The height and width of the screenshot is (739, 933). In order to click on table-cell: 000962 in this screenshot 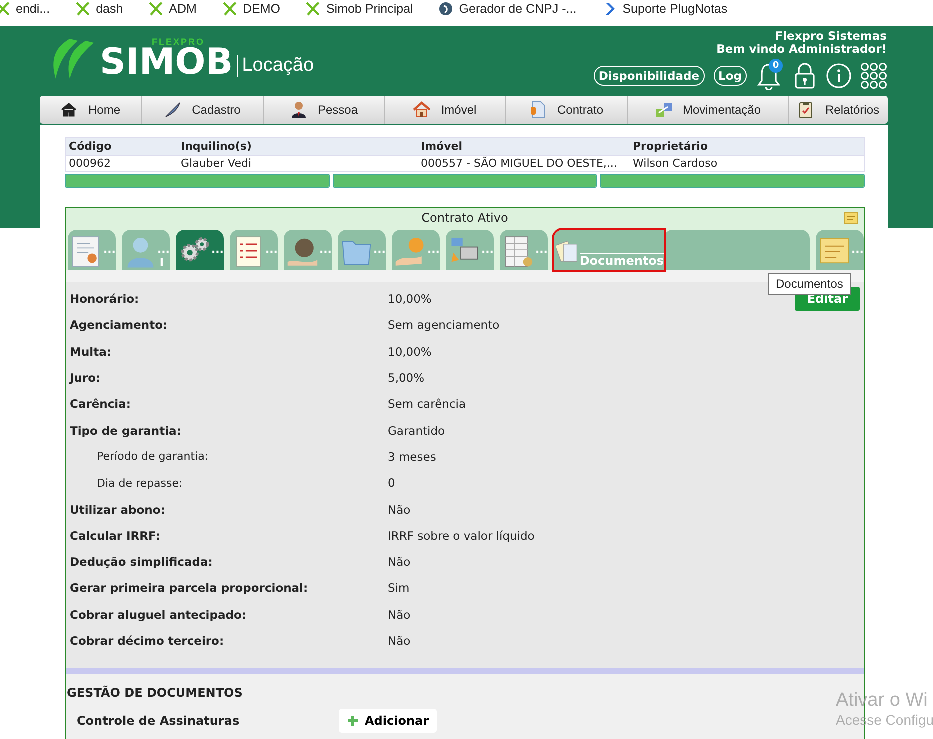, I will do `click(122, 164)`.